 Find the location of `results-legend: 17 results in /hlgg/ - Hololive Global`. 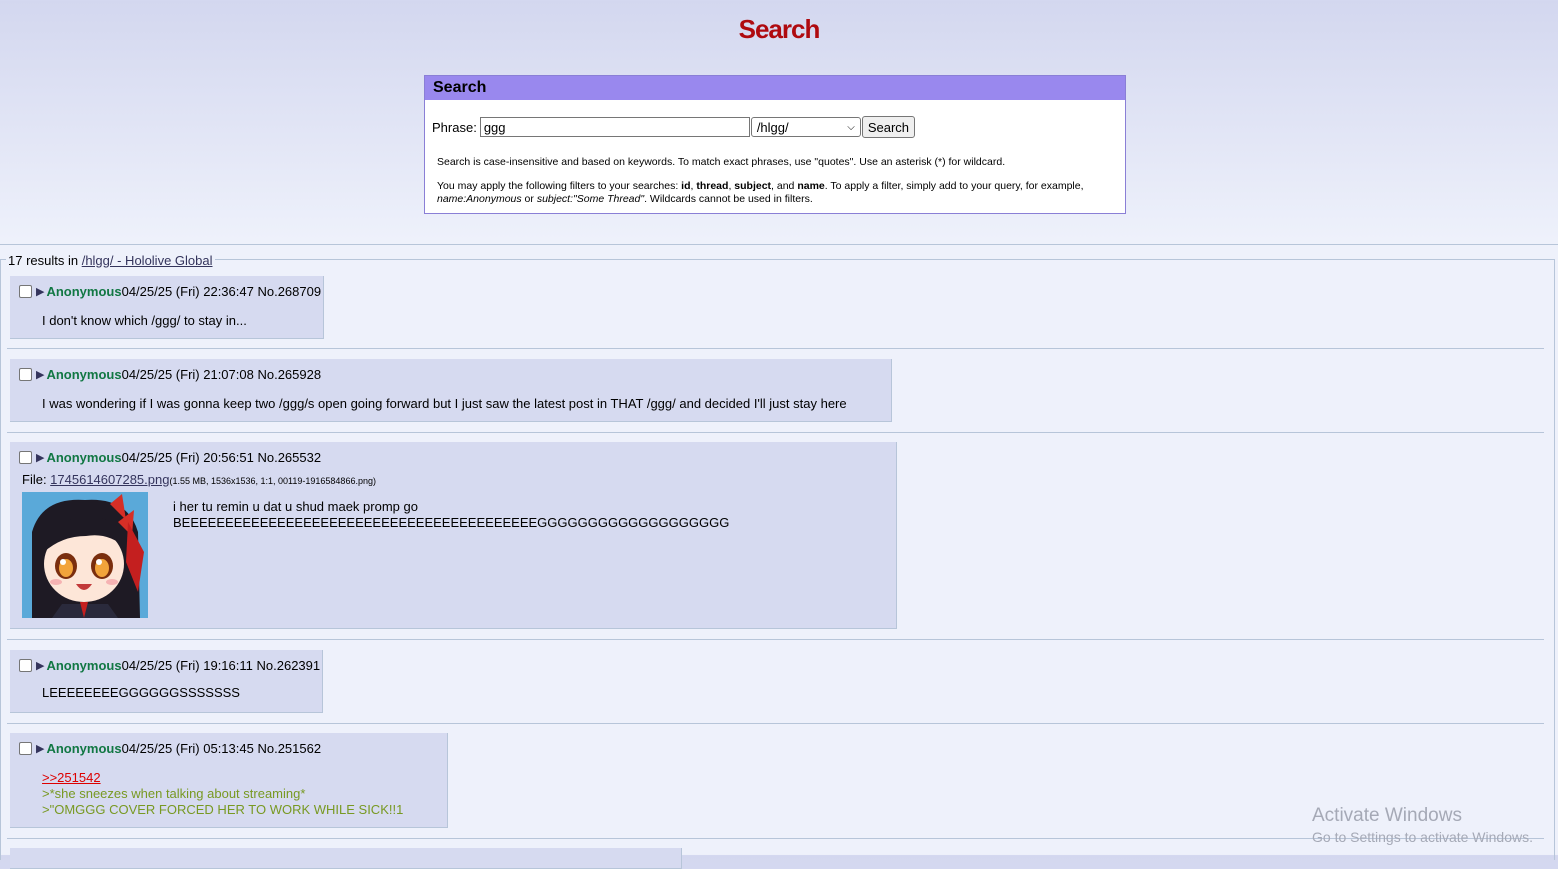

results-legend: 17 results in /hlgg/ - Hololive Global is located at coordinates (110, 260).